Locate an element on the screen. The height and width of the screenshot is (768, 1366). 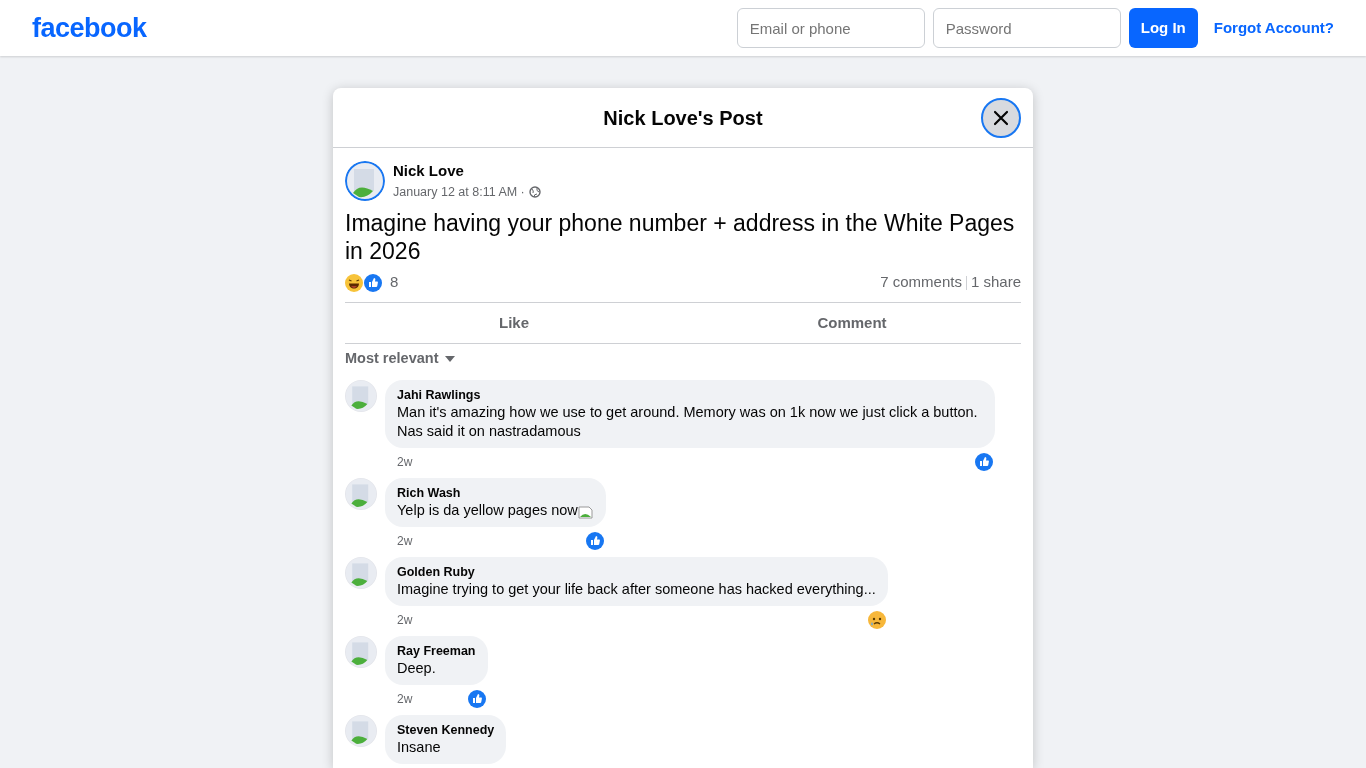
share-count: 1 share is located at coordinates (995, 282).